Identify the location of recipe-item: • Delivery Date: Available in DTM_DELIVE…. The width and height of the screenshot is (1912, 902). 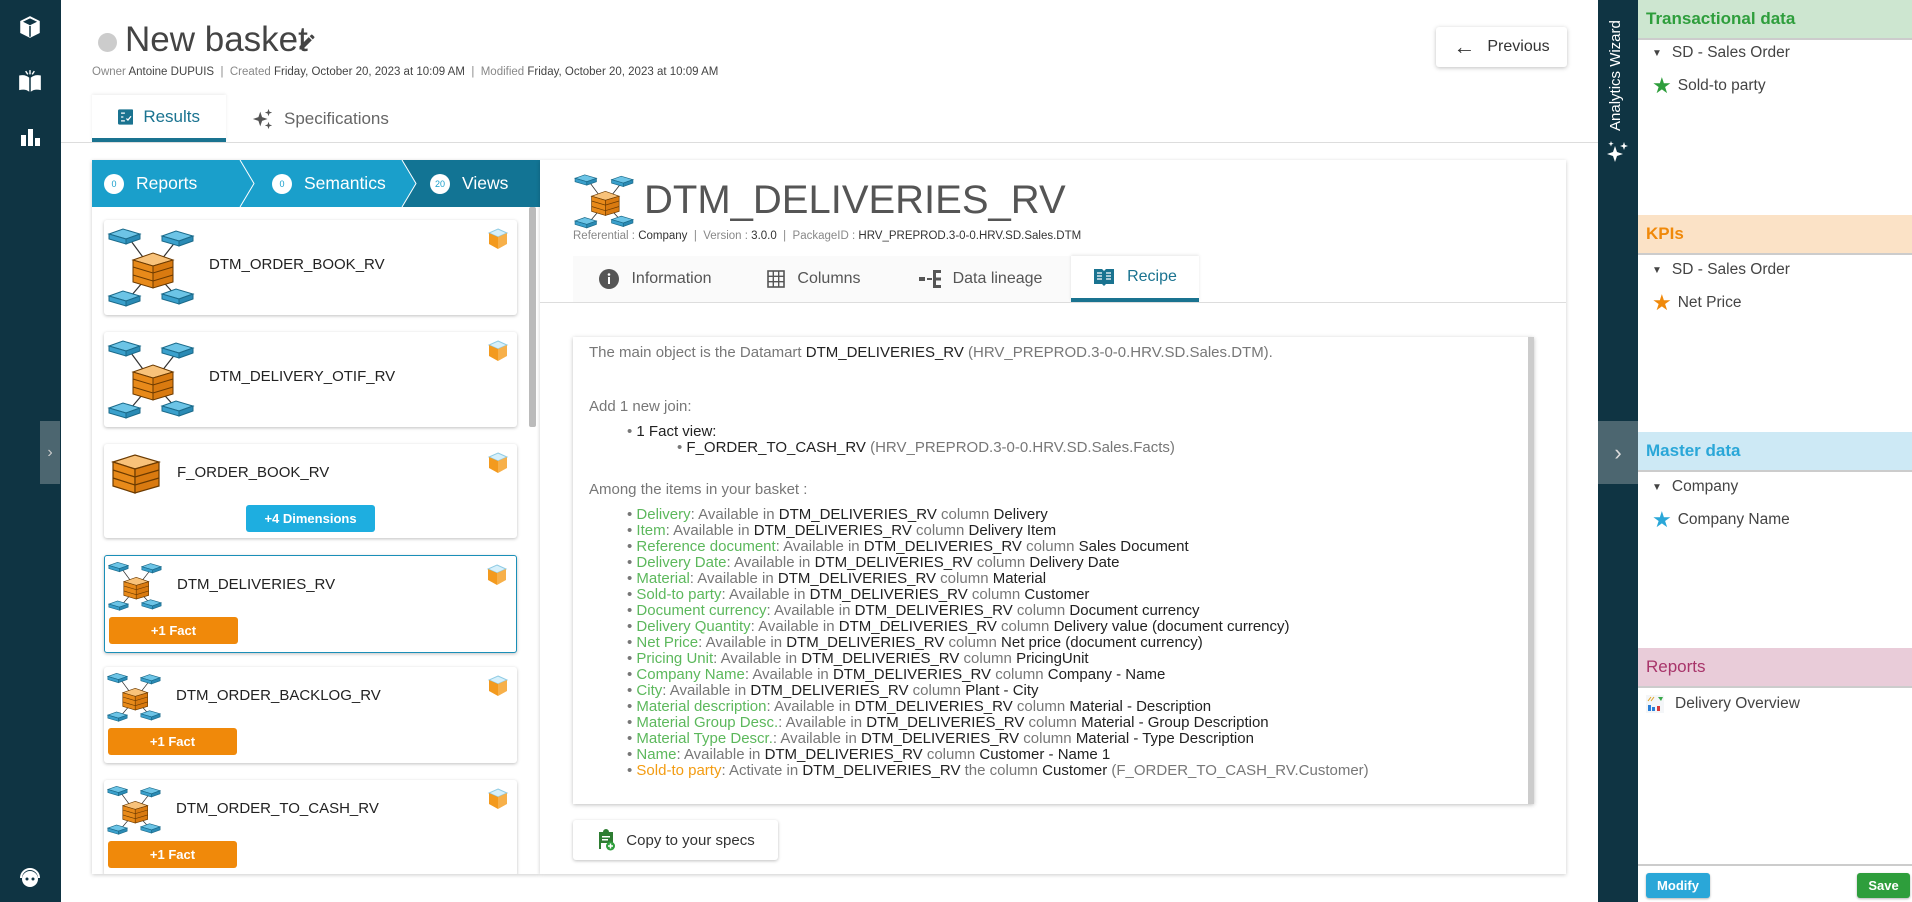
(873, 562).